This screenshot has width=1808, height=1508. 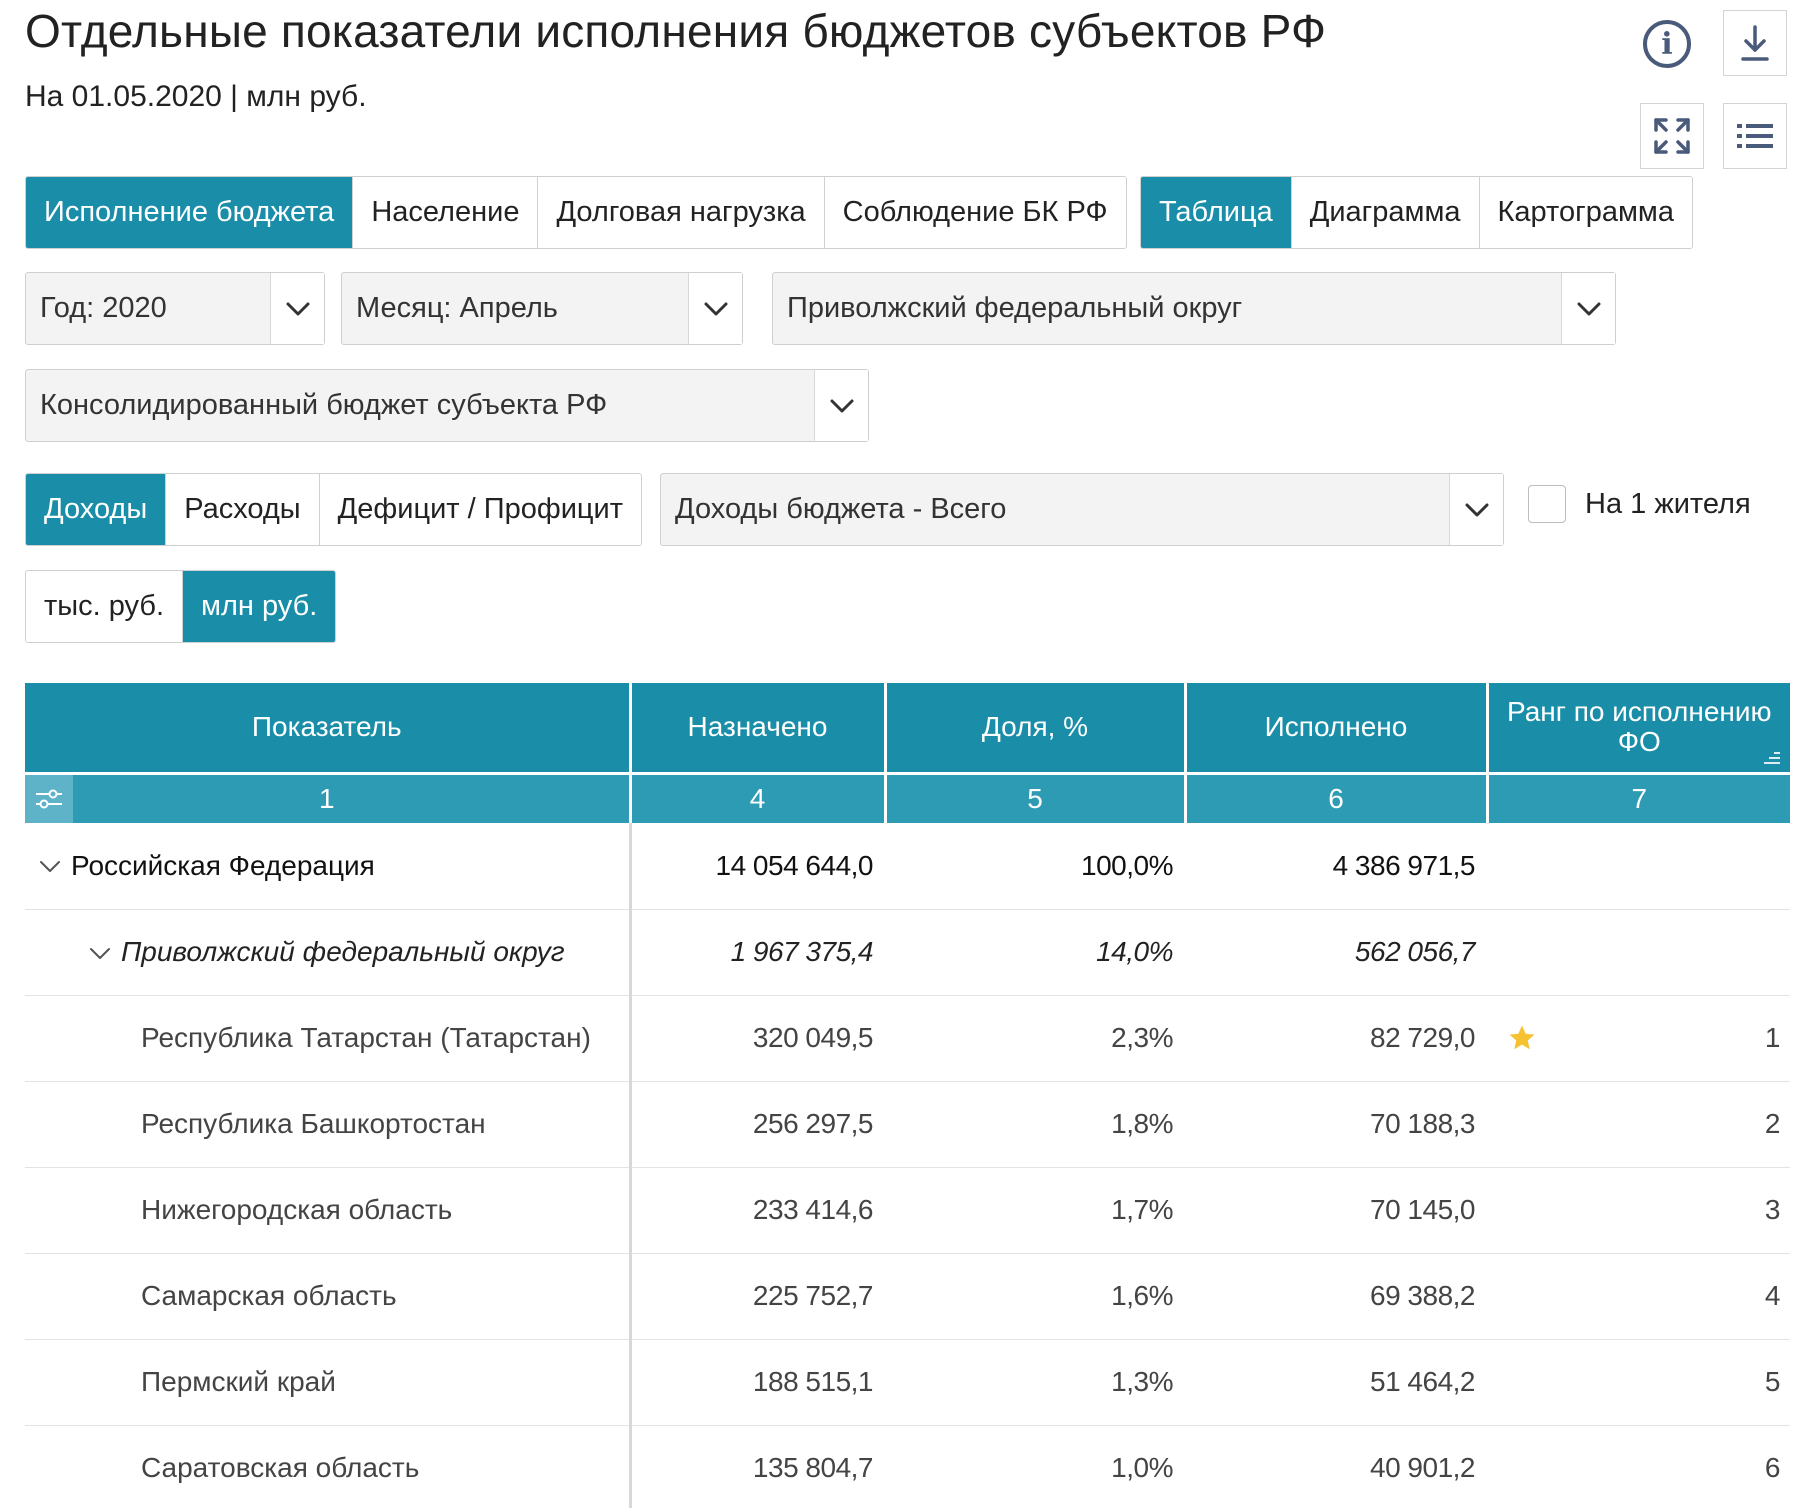 What do you see at coordinates (446, 212) in the screenshot?
I see `tab-population: Население` at bounding box center [446, 212].